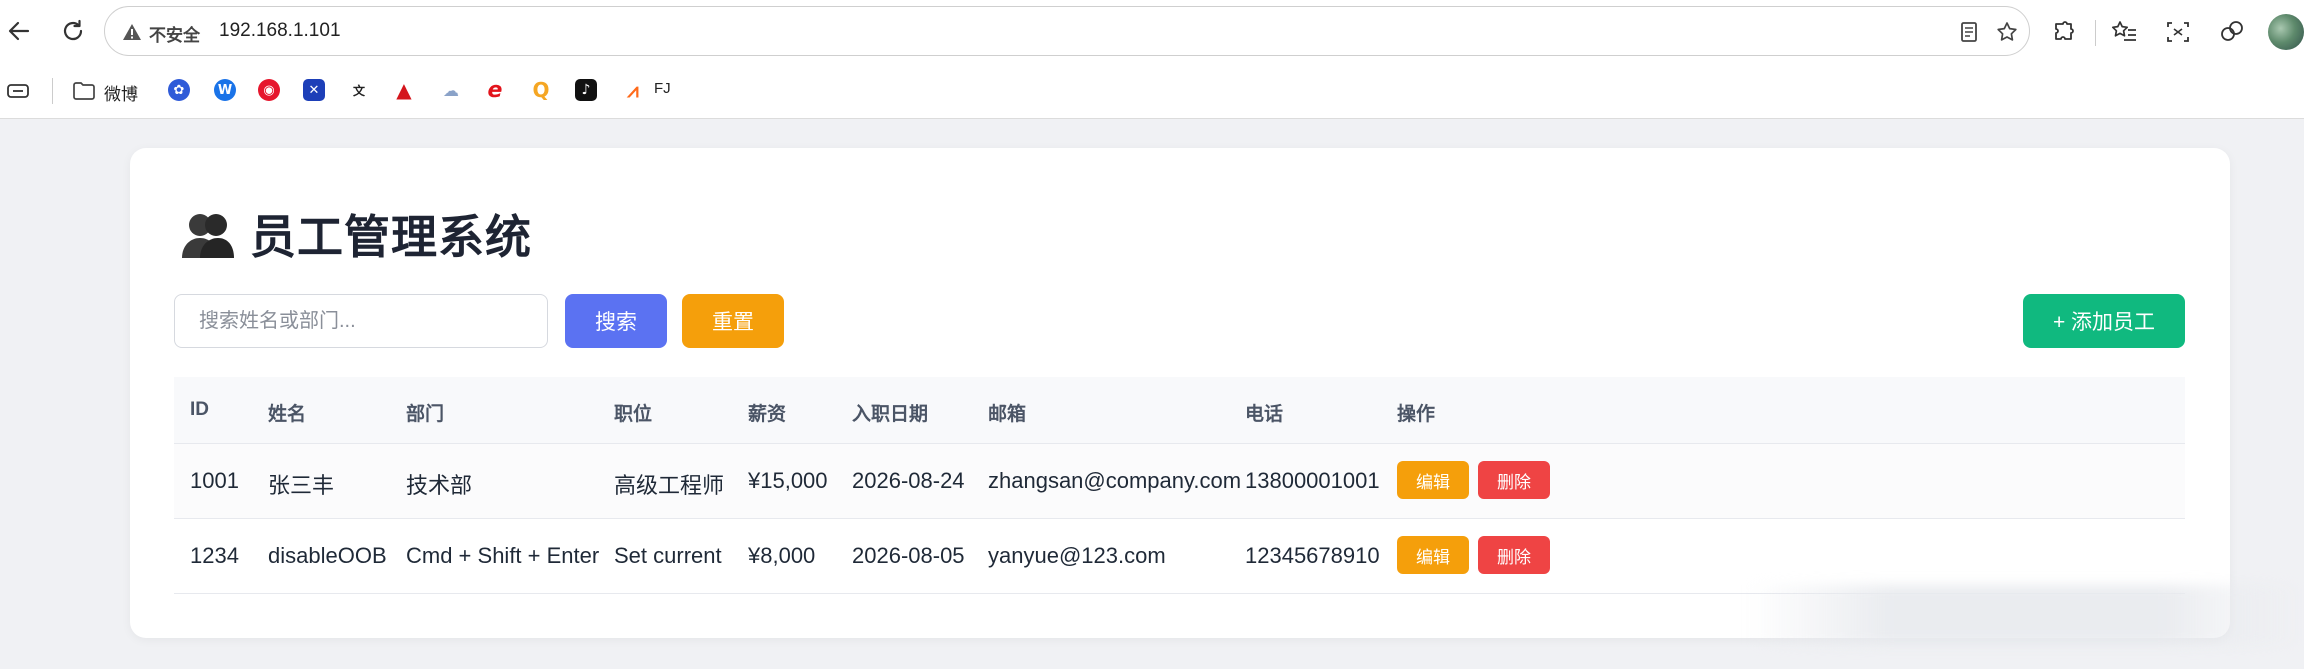 This screenshot has height=669, width=2304. Describe the element at coordinates (2286, 32) in the screenshot. I see `profile-avatar` at that location.